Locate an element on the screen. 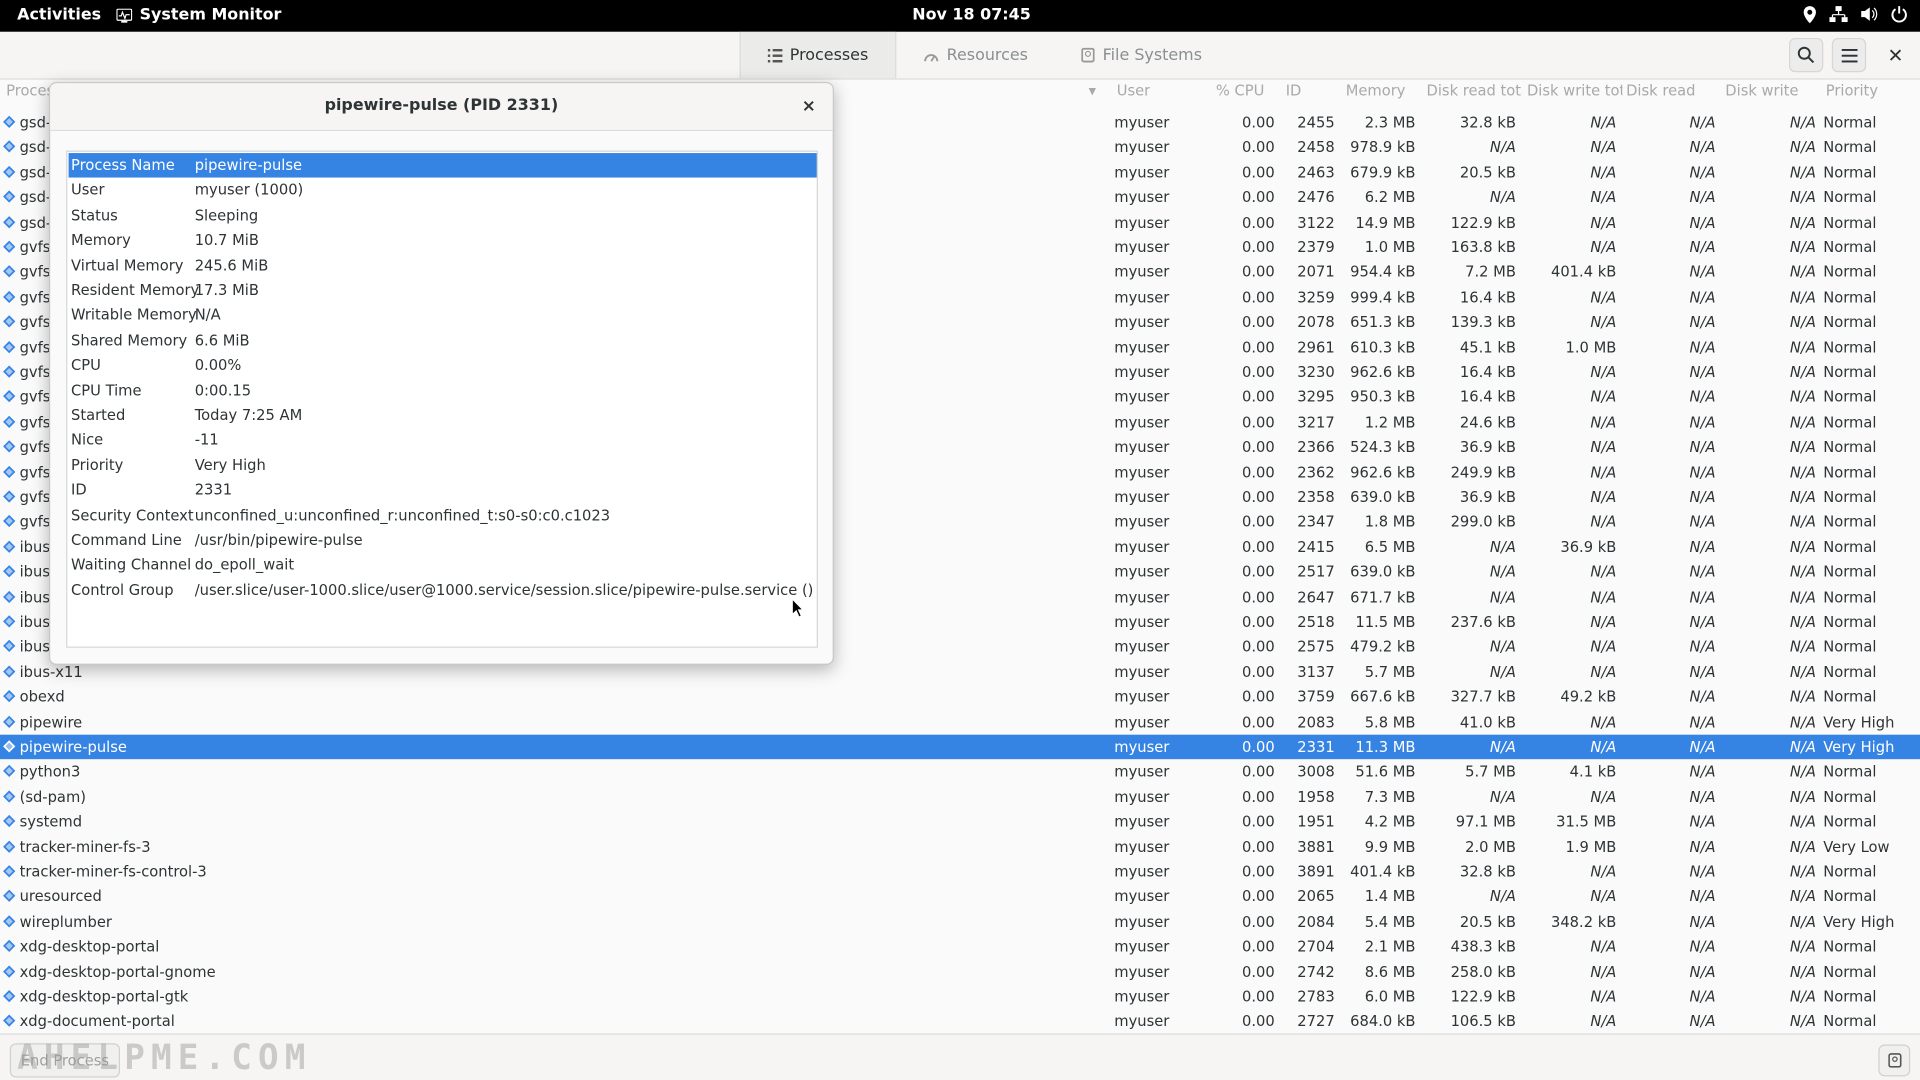 This screenshot has width=1920, height=1080. app-menu: System Monitor is located at coordinates (198, 15).